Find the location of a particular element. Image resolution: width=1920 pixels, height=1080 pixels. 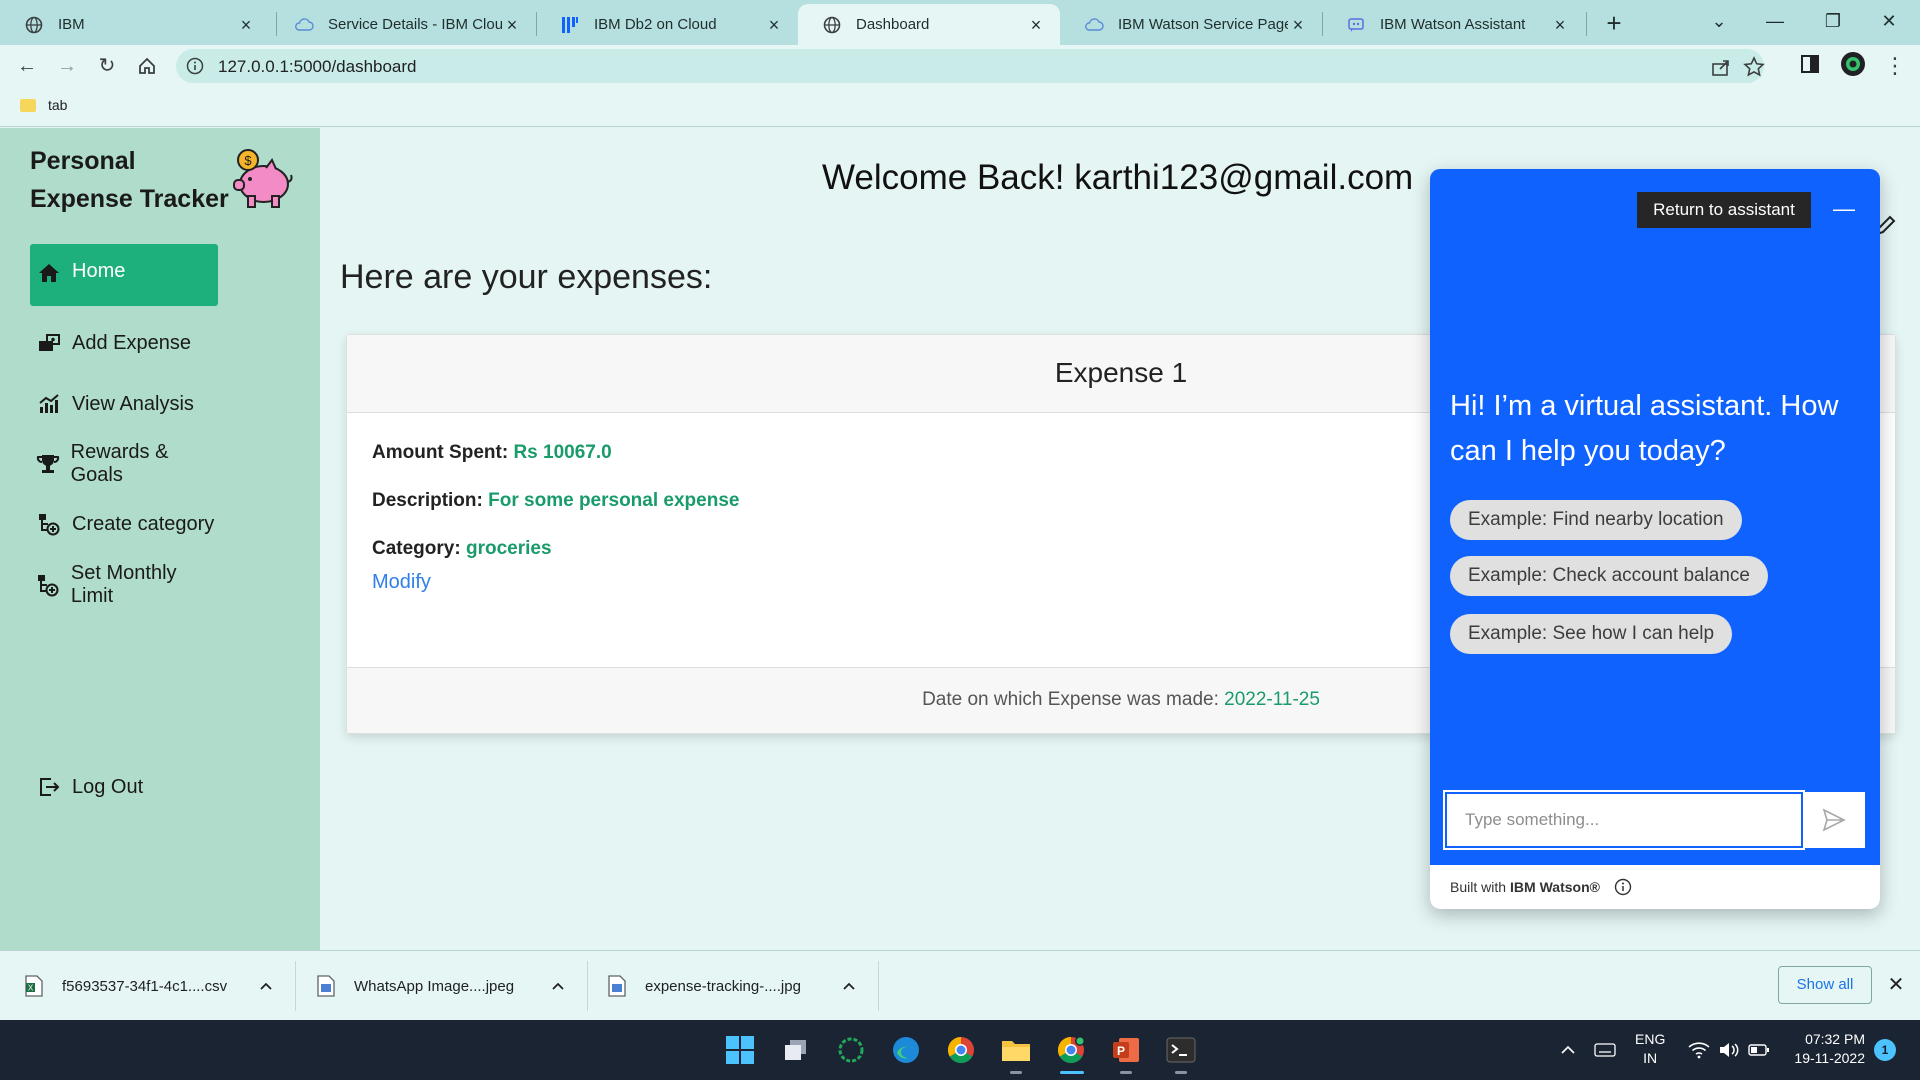

download-item: WhatsApp Image....jpeg is located at coordinates (442, 986).